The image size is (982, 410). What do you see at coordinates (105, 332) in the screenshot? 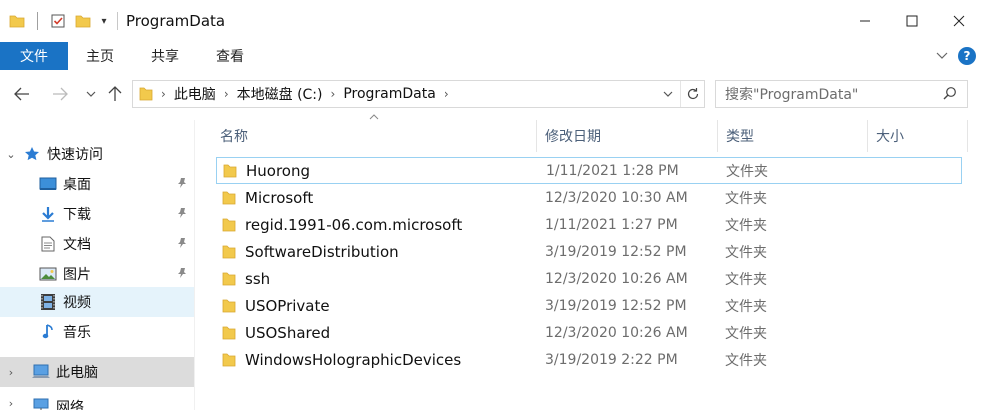
I see `sidebar-item-music: 音乐` at bounding box center [105, 332].